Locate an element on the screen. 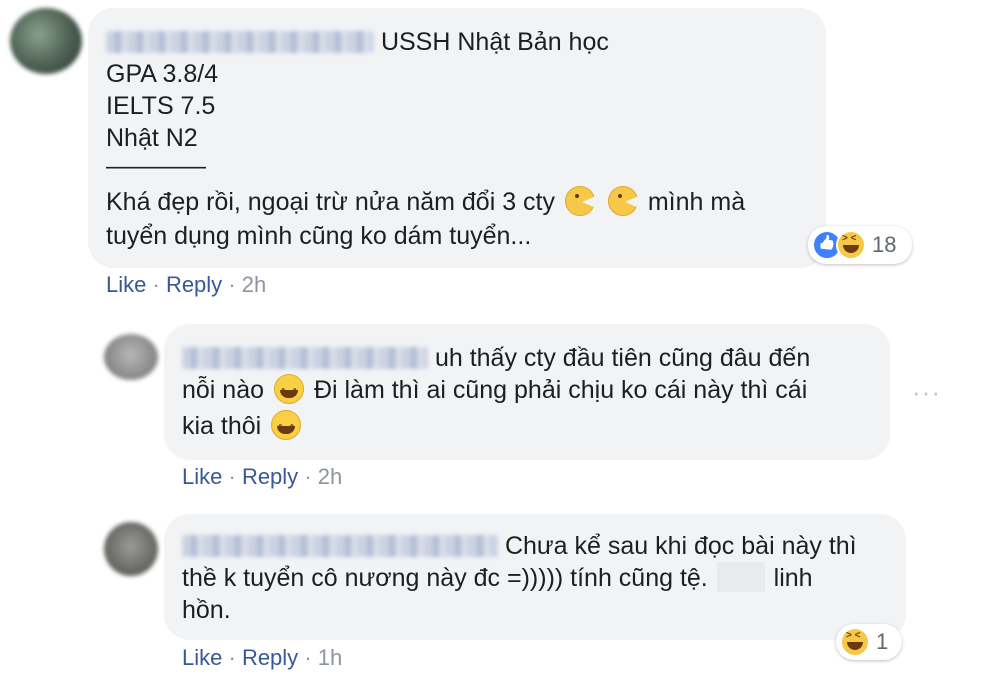 This screenshot has width=986, height=676. reaction-count: 18 is located at coordinates (884, 244).